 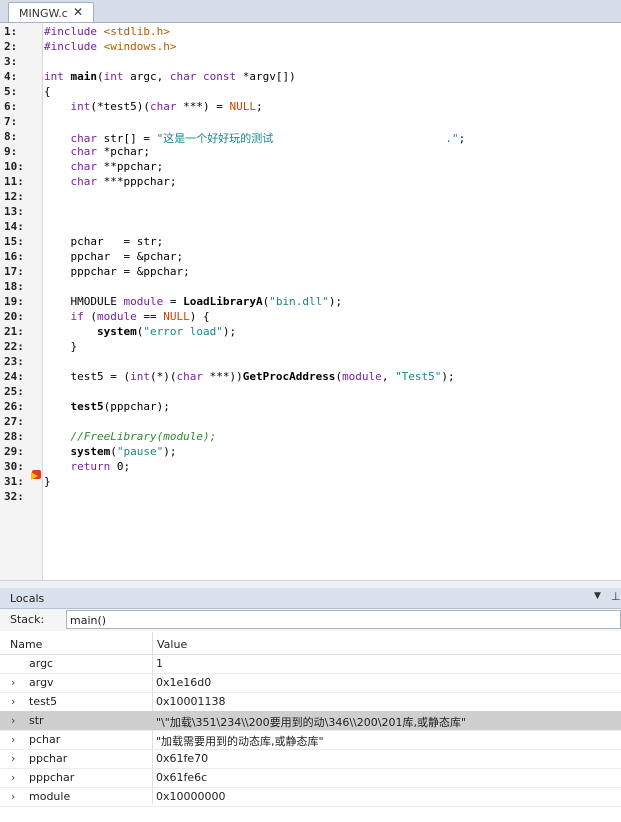 What do you see at coordinates (153, 106) in the screenshot?
I see `code-line: int(*test5)(char ***) = NULL;` at bounding box center [153, 106].